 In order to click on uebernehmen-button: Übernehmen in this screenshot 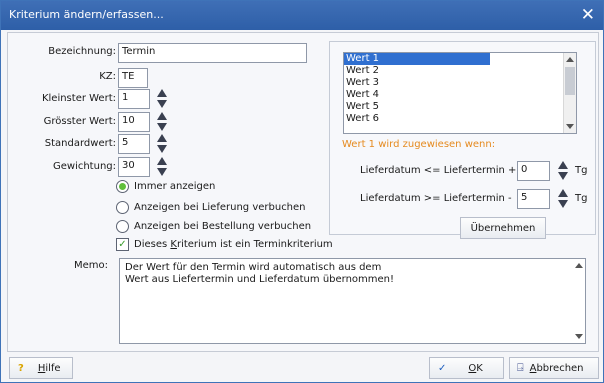, I will do `click(503, 228)`.